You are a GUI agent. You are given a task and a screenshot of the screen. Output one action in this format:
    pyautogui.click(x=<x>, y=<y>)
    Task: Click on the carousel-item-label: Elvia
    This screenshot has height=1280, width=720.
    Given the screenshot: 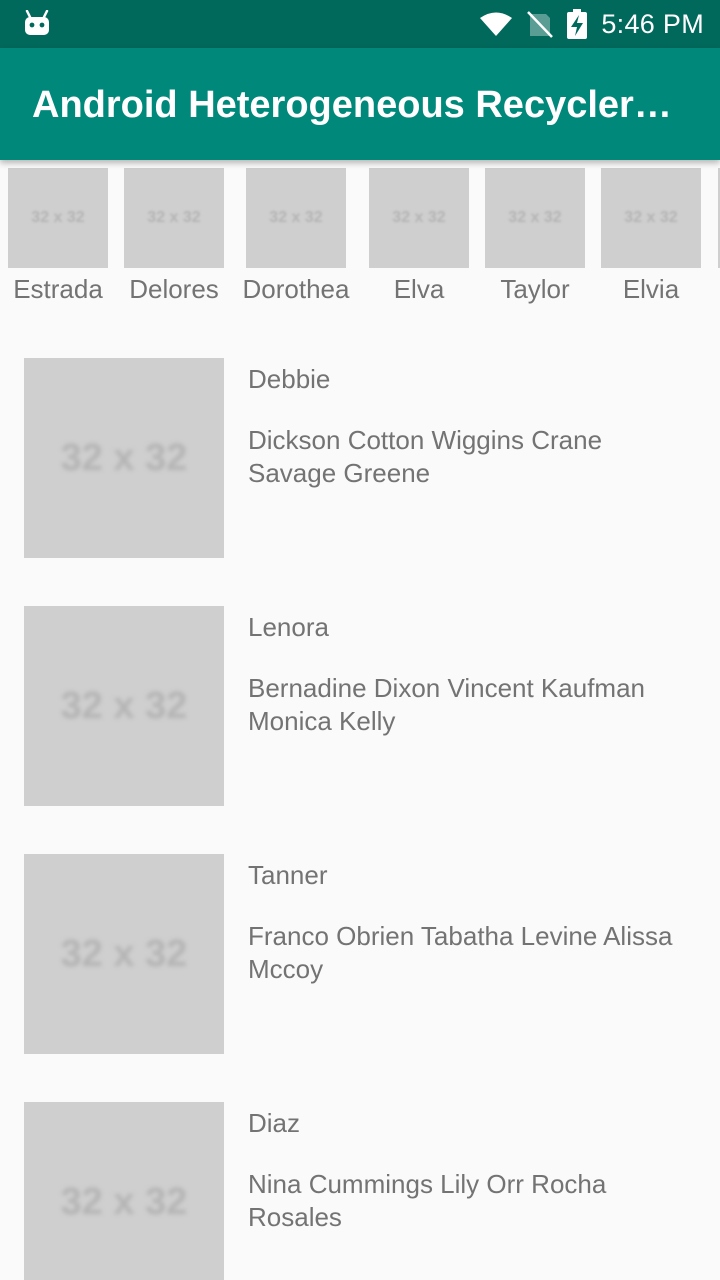 What is the action you would take?
    pyautogui.click(x=651, y=289)
    